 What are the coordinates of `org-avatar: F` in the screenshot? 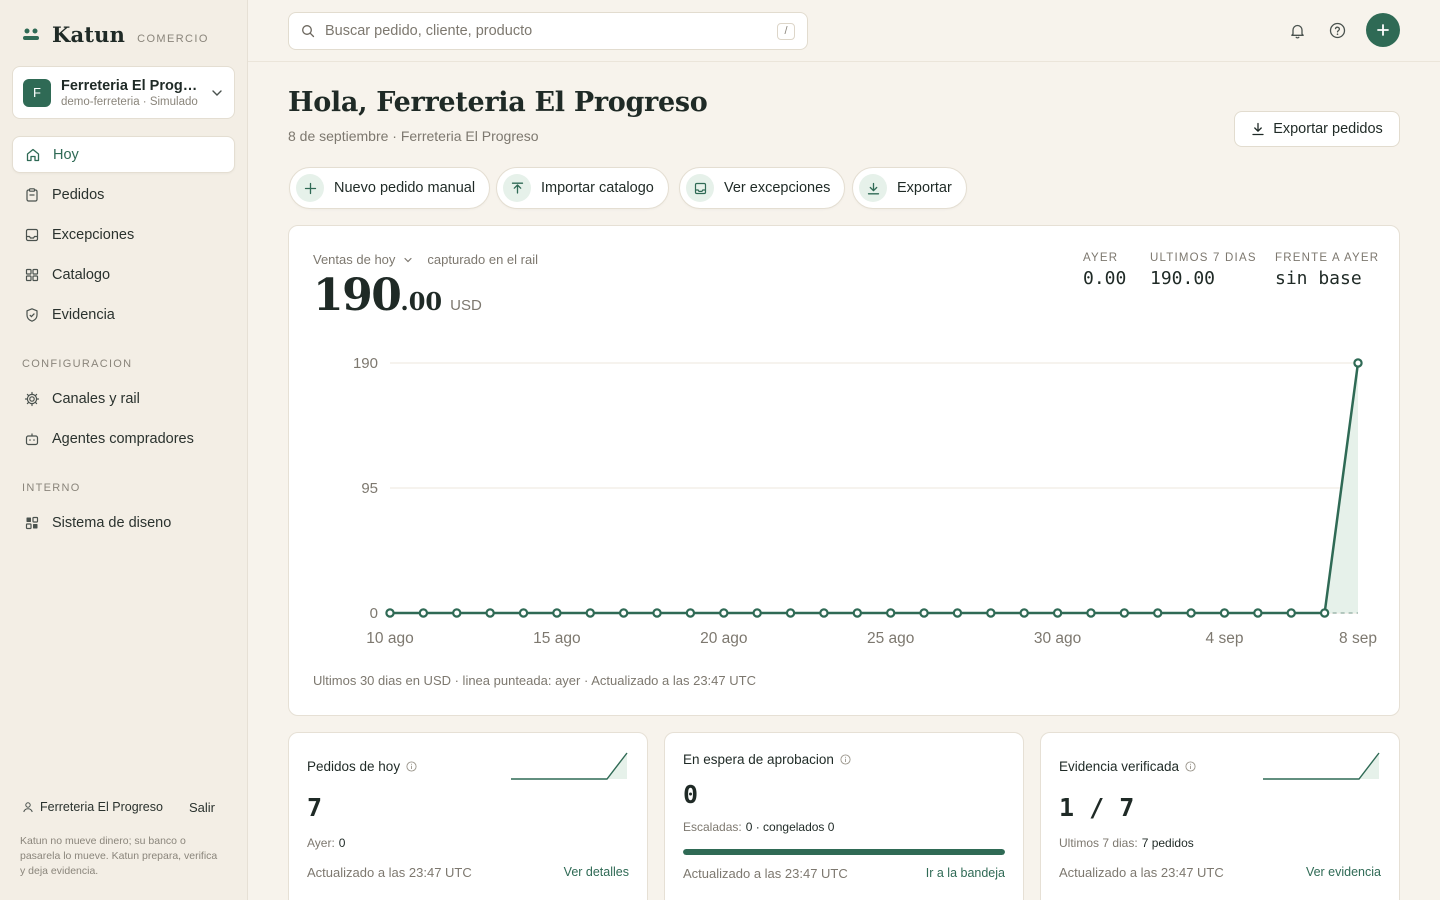 It's located at (37, 92).